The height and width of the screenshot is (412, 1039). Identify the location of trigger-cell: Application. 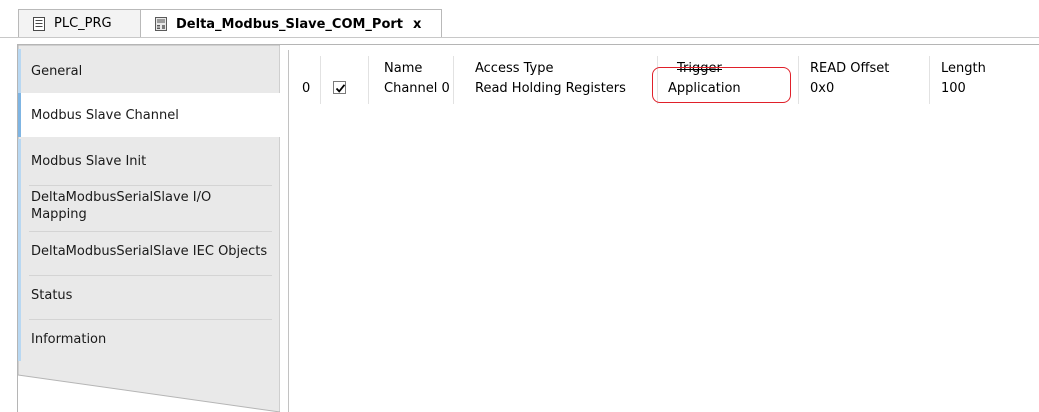
(704, 89).